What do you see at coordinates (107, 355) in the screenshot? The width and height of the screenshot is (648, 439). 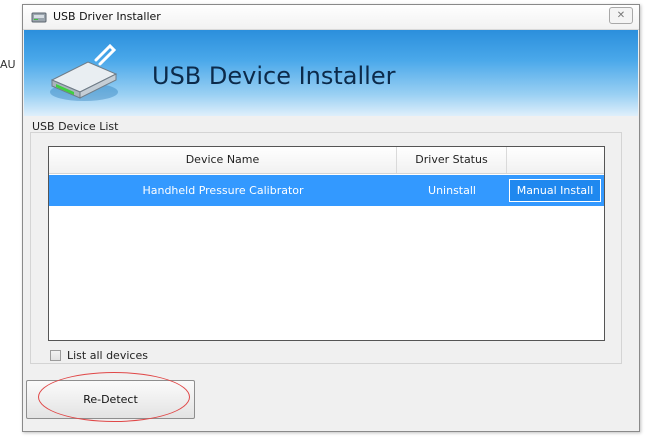 I see `list-all-devices-label: List all devices` at bounding box center [107, 355].